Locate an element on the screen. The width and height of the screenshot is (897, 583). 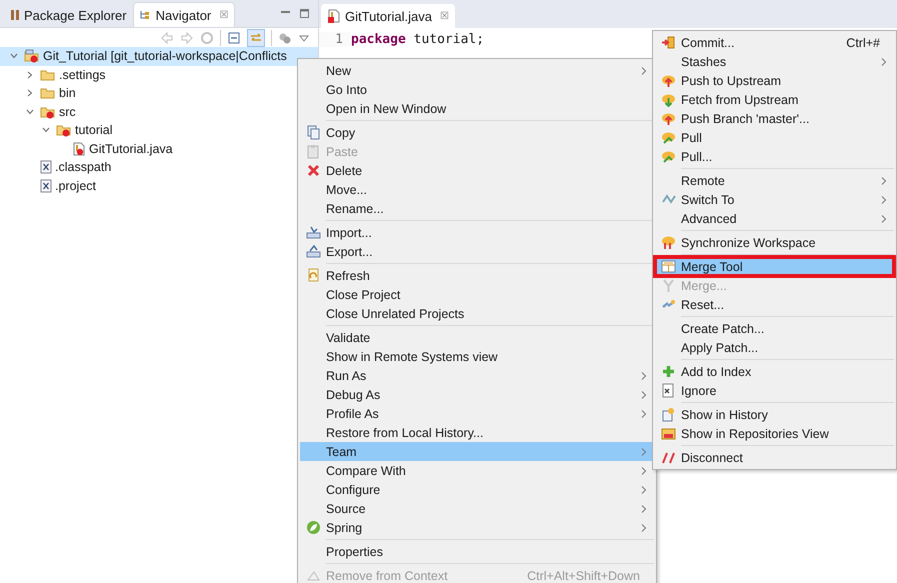
menu-item: Profile As is located at coordinates (477, 413).